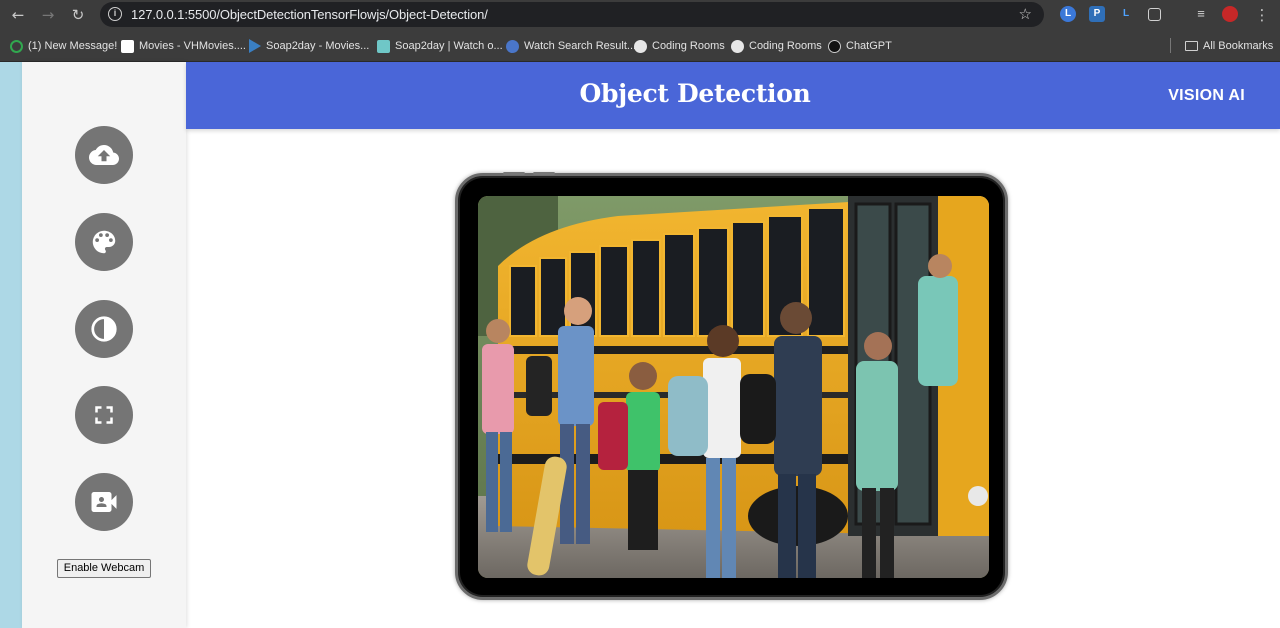 The height and width of the screenshot is (628, 1280). Describe the element at coordinates (1230, 14) in the screenshot. I see `profile-avatar-icon` at that location.